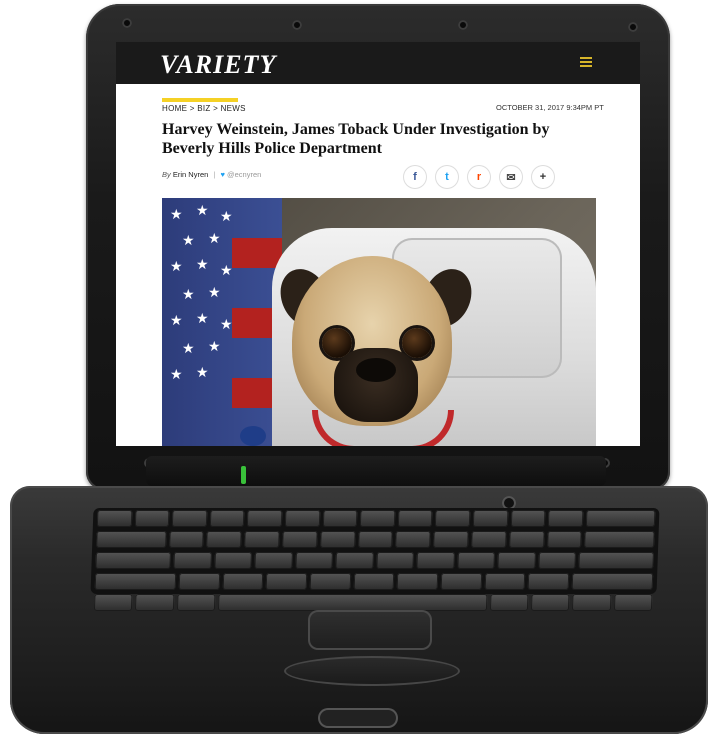 Image resolution: width=714 pixels, height=738 pixels. What do you see at coordinates (511, 177) in the screenshot?
I see `email-icon: ✉` at bounding box center [511, 177].